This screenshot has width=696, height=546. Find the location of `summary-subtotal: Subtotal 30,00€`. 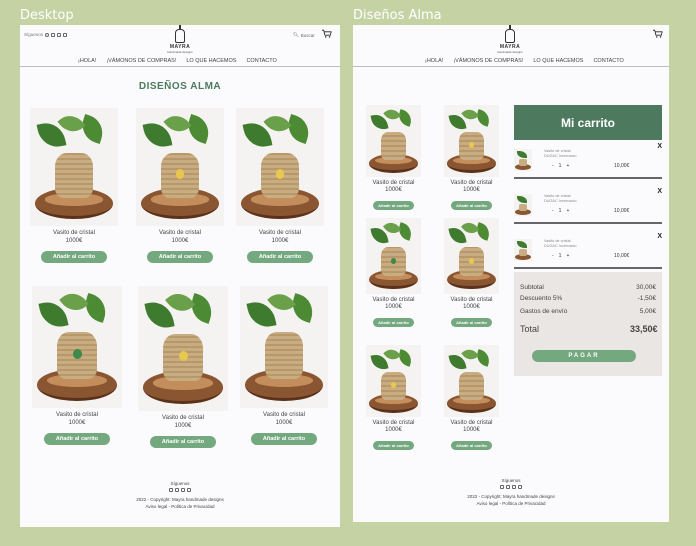

summary-subtotal: Subtotal 30,00€ is located at coordinates (588, 287).